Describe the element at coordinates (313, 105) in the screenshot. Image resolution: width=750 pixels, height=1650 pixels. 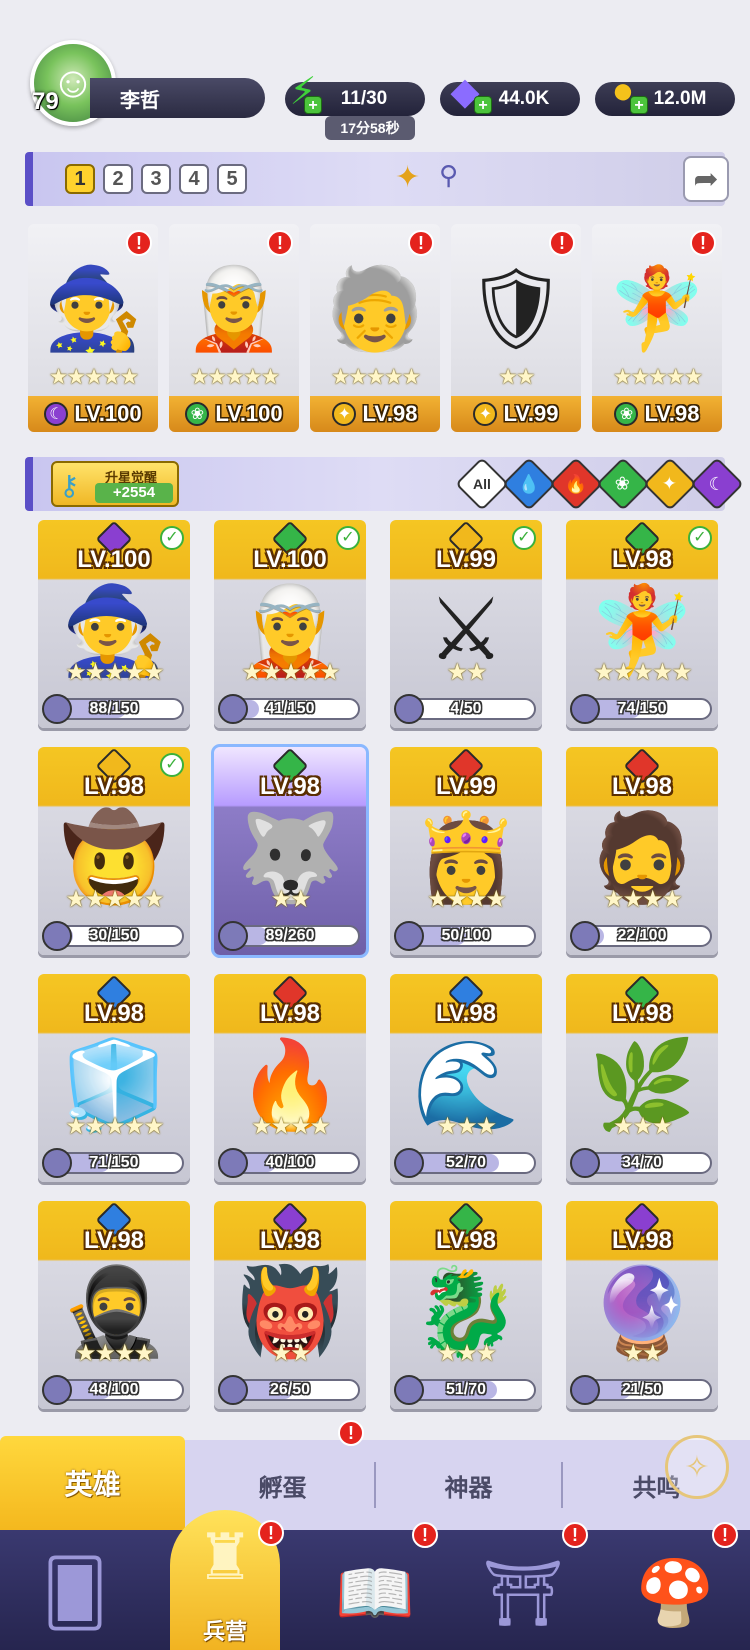
I see `add-energy-button: +` at that location.